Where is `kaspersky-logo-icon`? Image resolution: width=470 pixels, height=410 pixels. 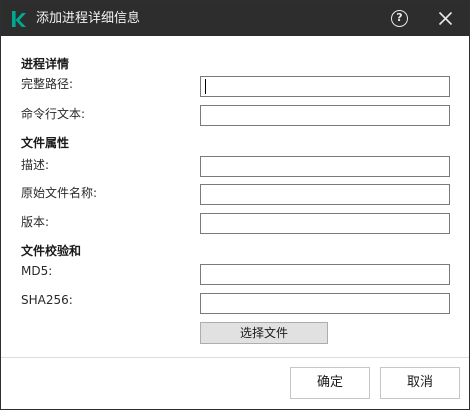 kaspersky-logo-icon is located at coordinates (19, 19).